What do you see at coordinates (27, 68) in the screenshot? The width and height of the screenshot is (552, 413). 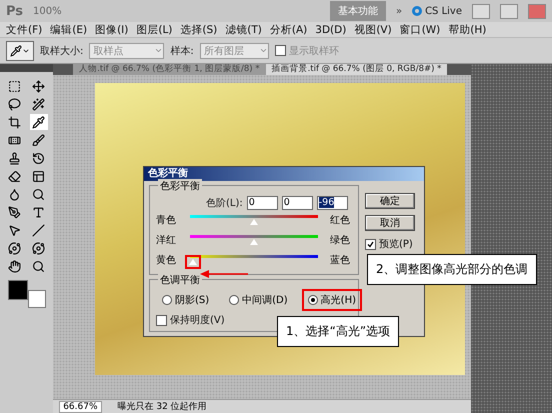 I see `panel-header` at bounding box center [27, 68].